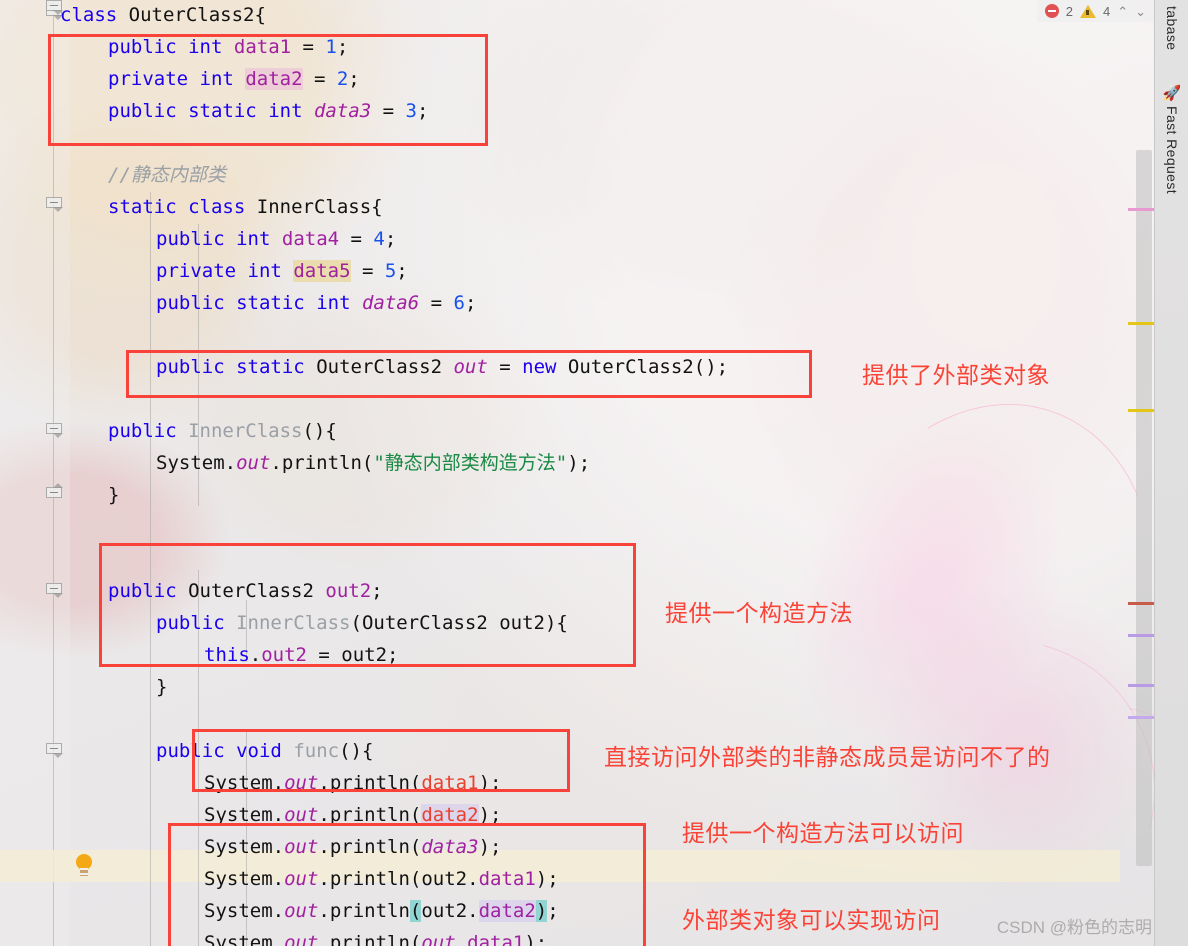  Describe the element at coordinates (811, 921) in the screenshot. I see `annotation-text-a5: 外部类对象可以实现访问` at that location.